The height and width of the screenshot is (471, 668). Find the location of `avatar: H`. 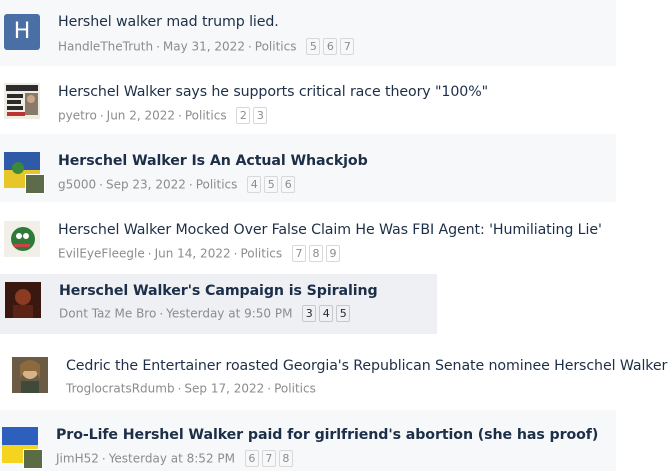

avatar: H is located at coordinates (22, 32).